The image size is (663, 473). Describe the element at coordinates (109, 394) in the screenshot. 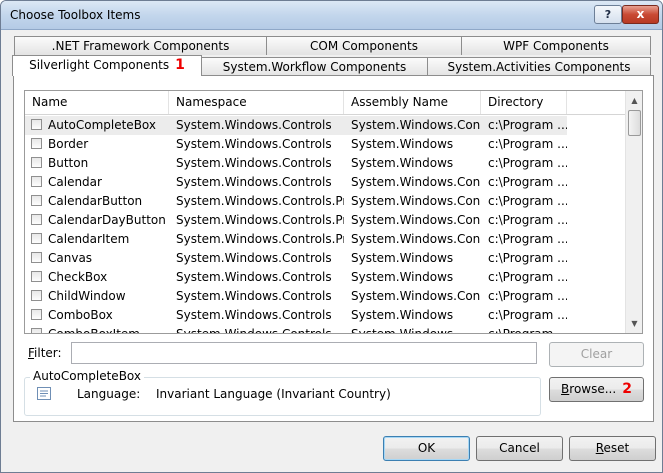

I see `language-label: Language:` at that location.